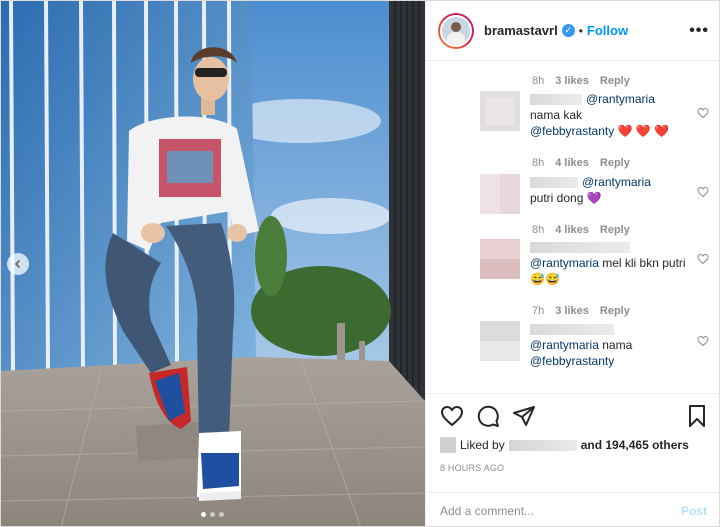 Image resolution: width=720 pixels, height=527 pixels. Describe the element at coordinates (568, 30) in the screenshot. I see `verified-icon: ✓` at that location.